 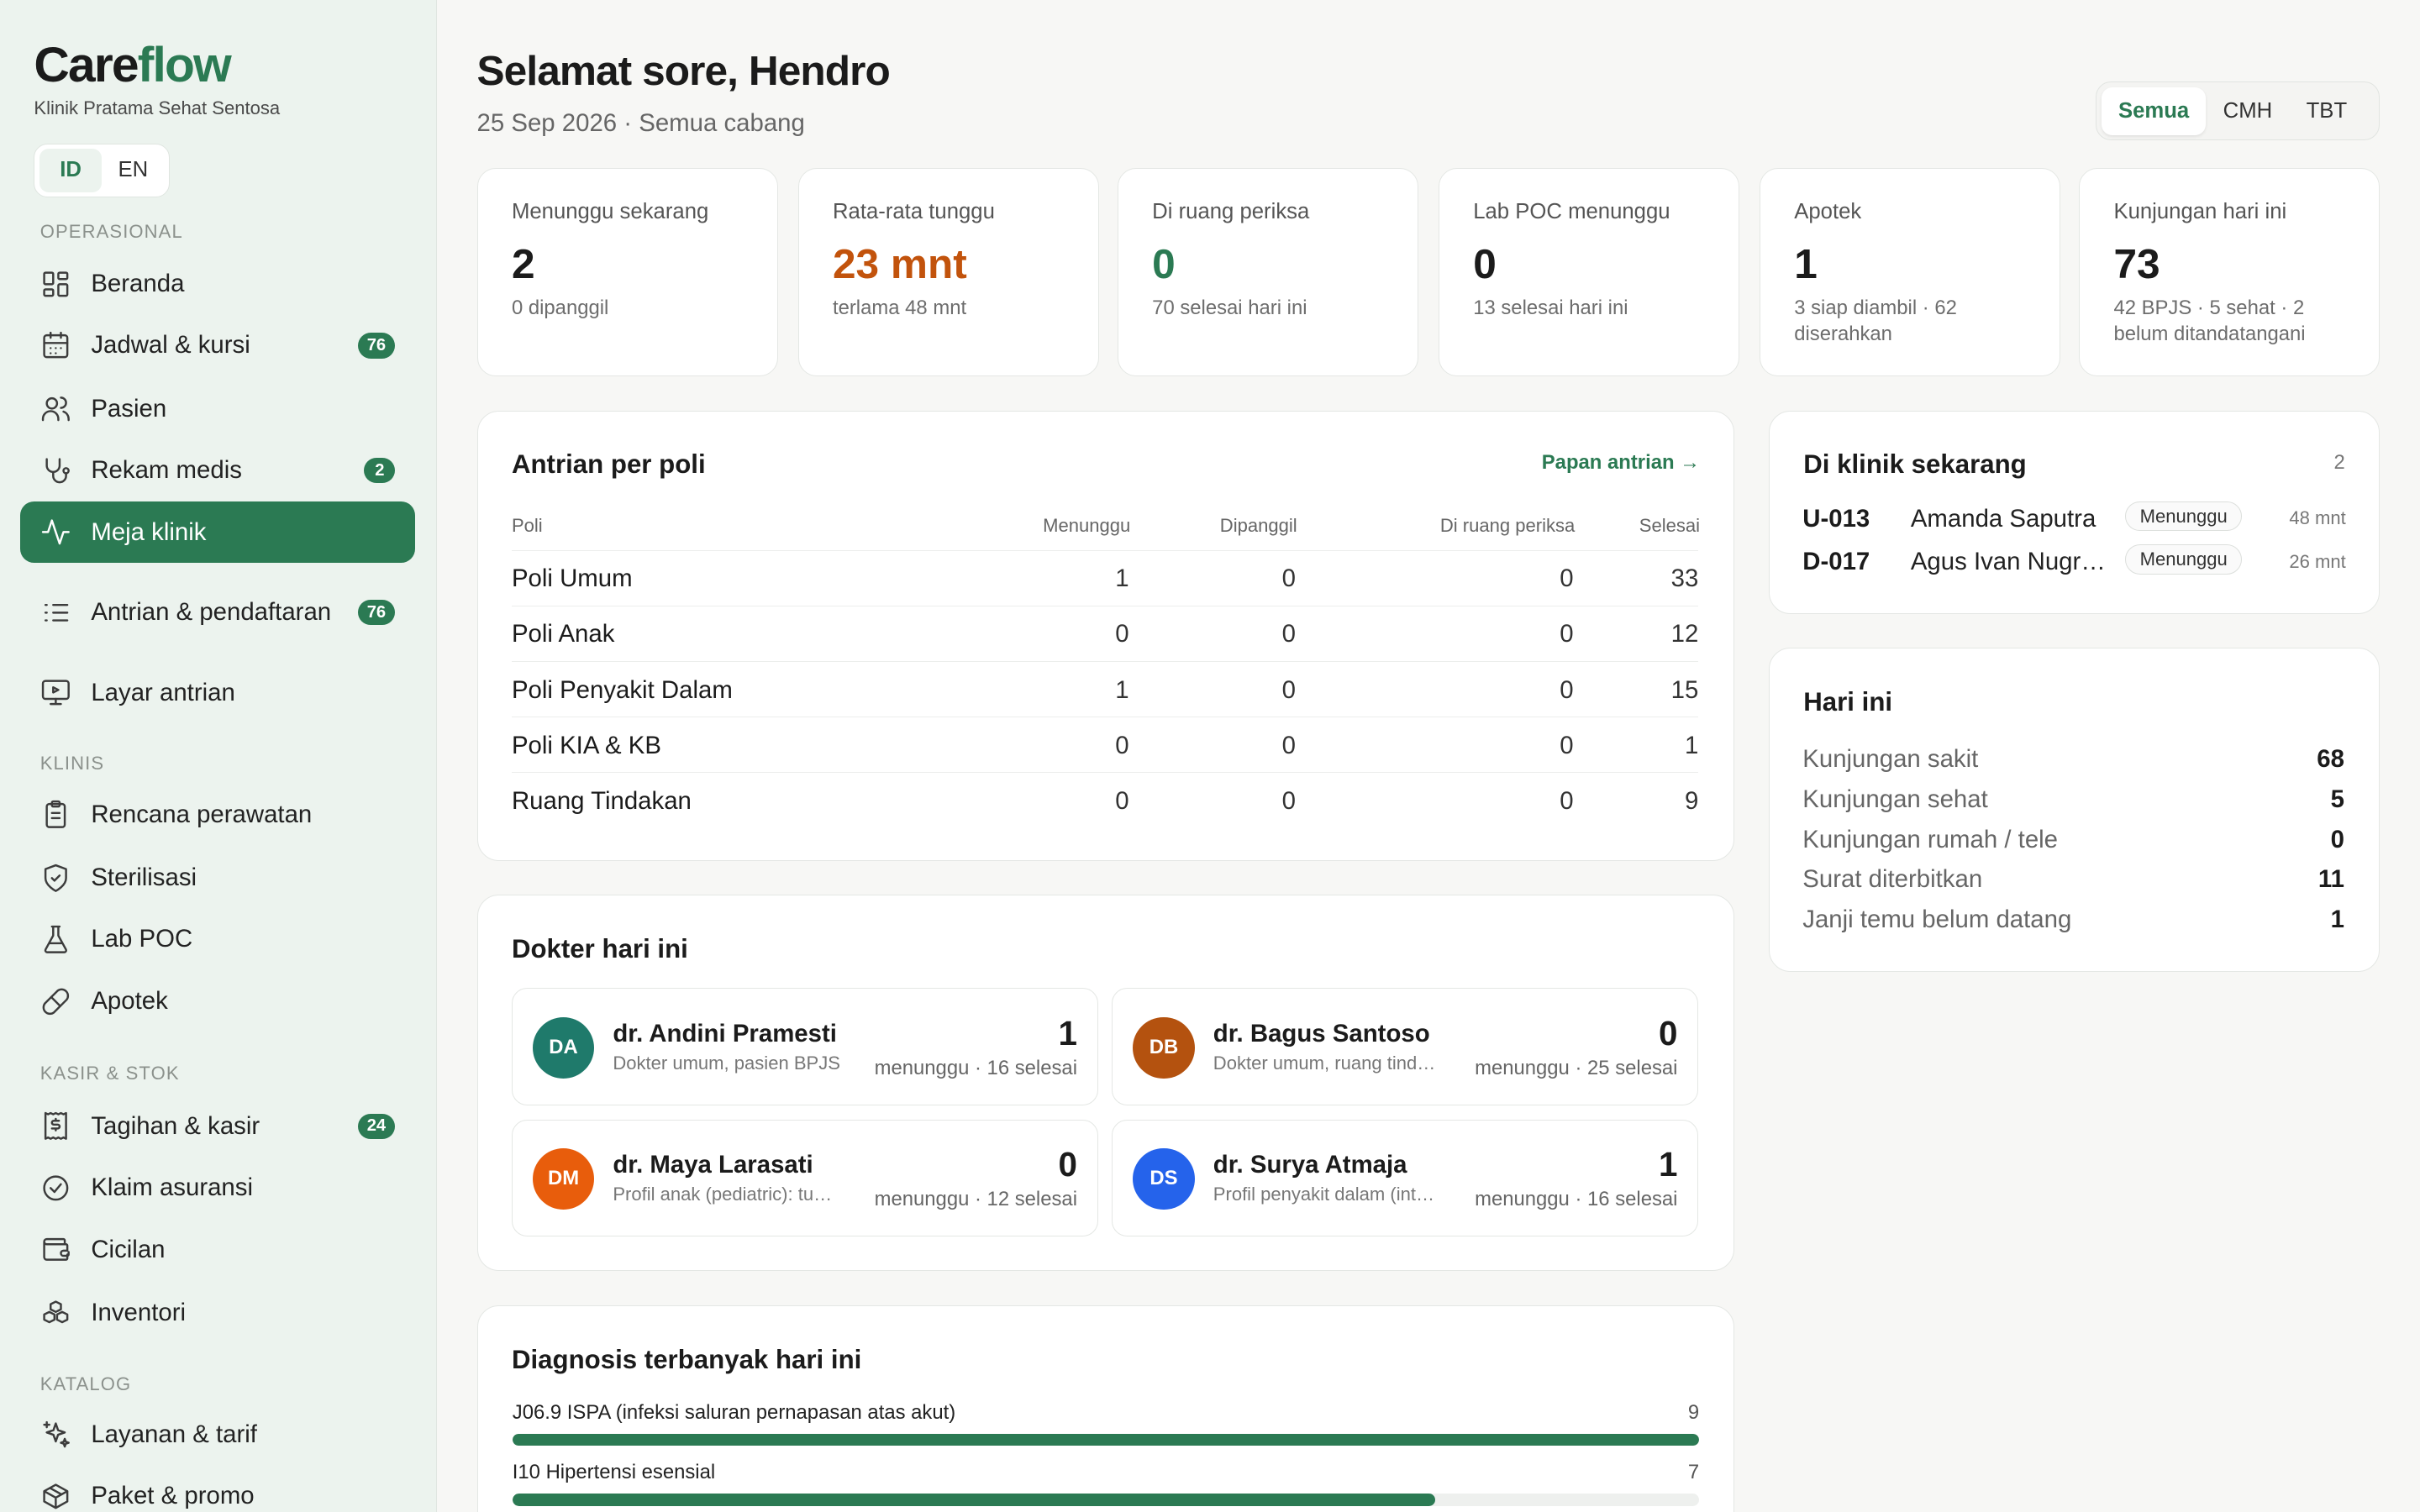 What do you see at coordinates (55, 692) in the screenshot?
I see `monitor-icon` at bounding box center [55, 692].